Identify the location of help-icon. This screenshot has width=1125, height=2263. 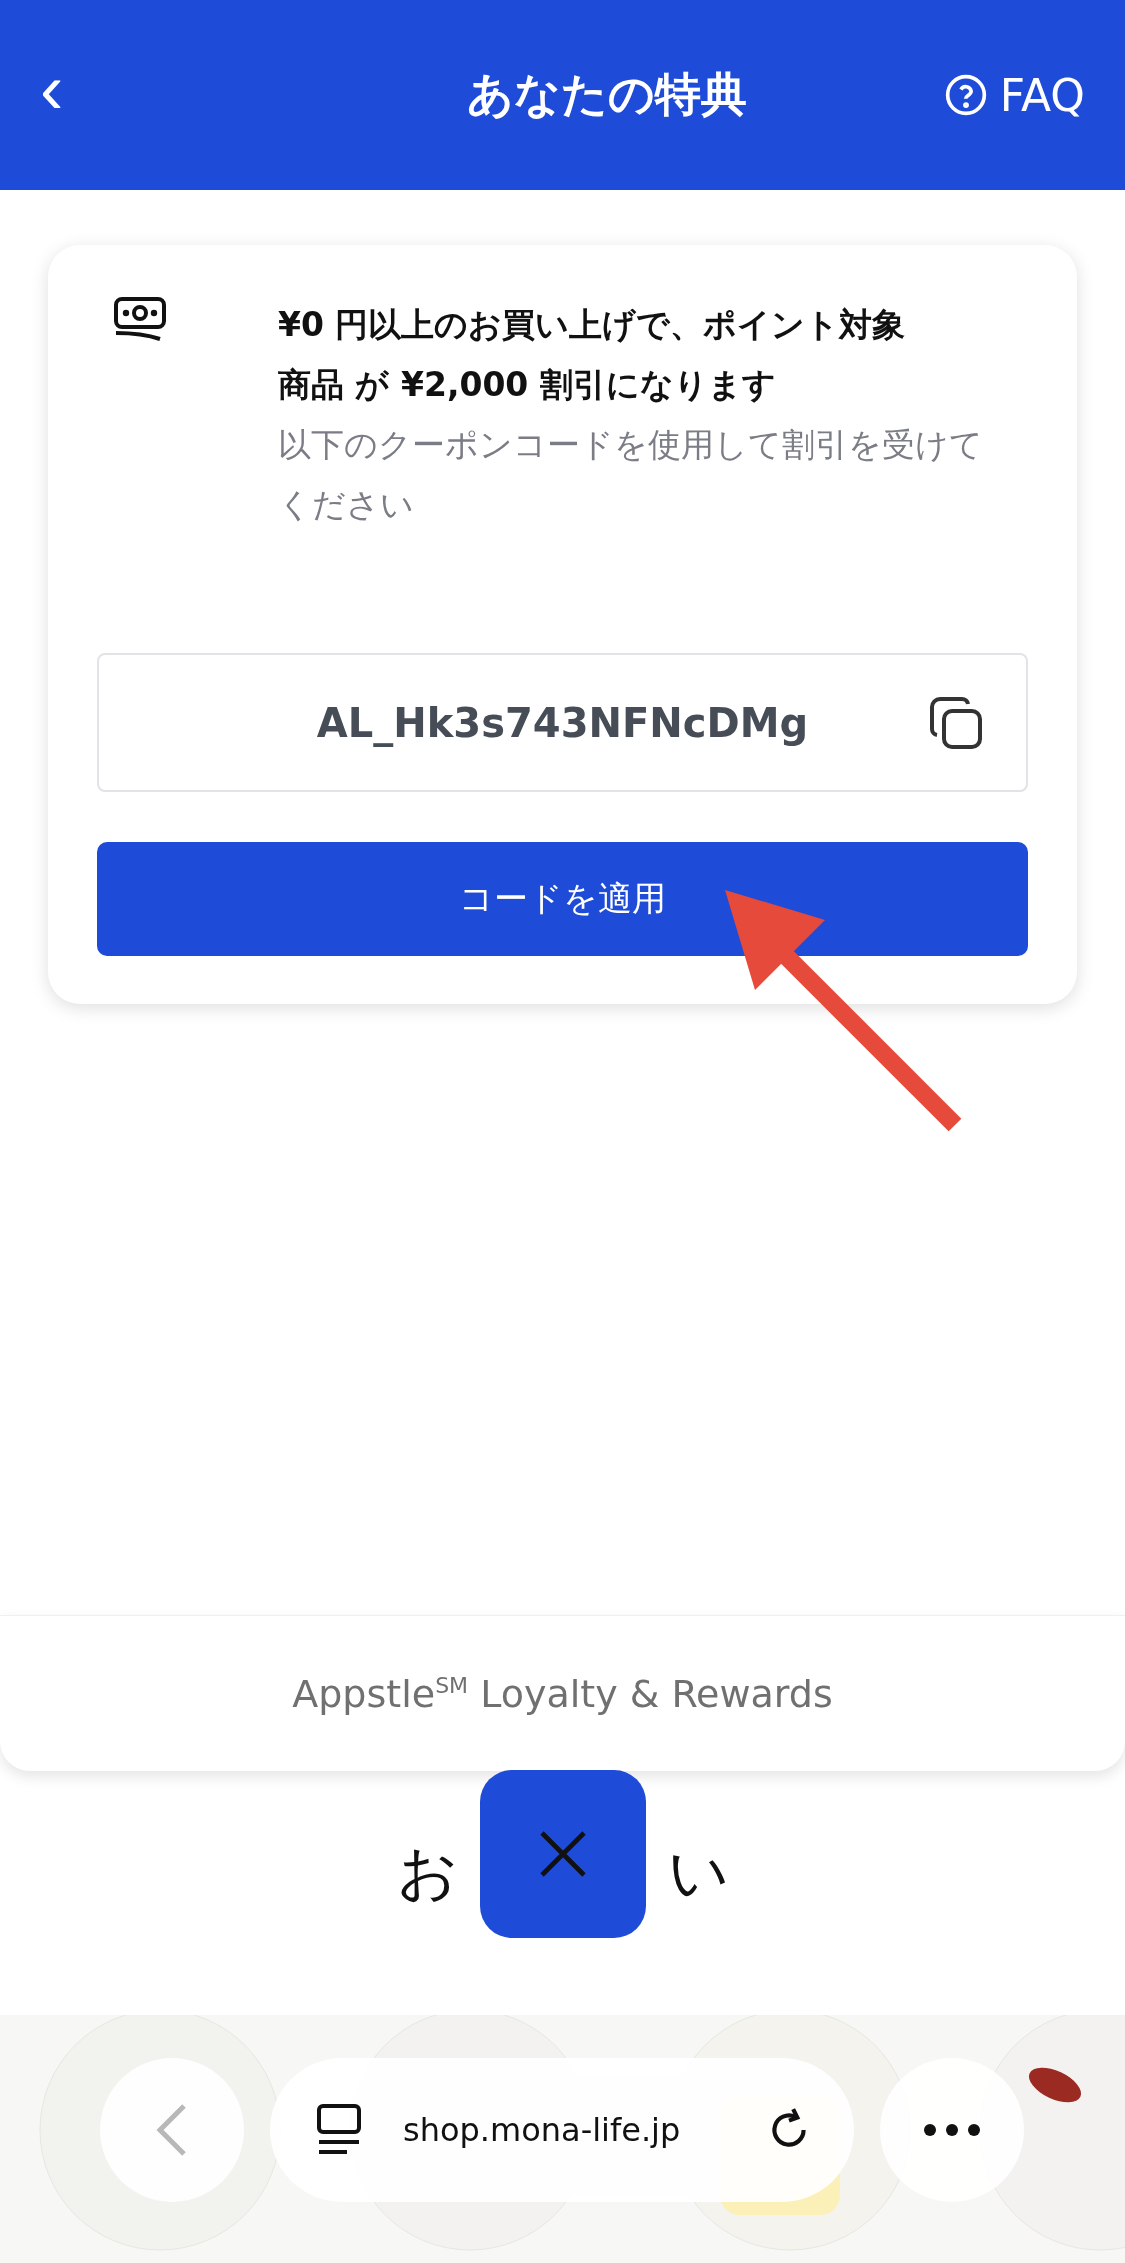
(965, 95).